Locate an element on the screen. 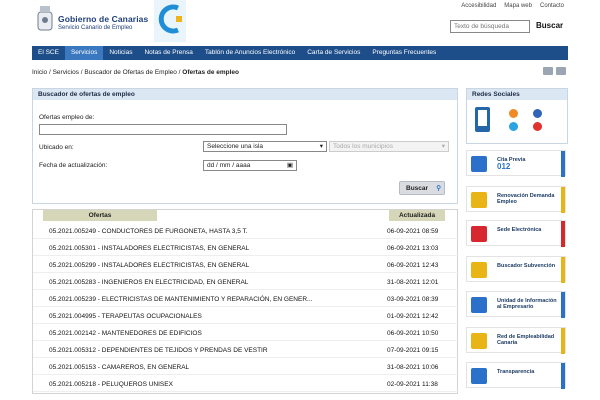  offer-date: 31-08-2021 10:06 is located at coordinates (413, 367).